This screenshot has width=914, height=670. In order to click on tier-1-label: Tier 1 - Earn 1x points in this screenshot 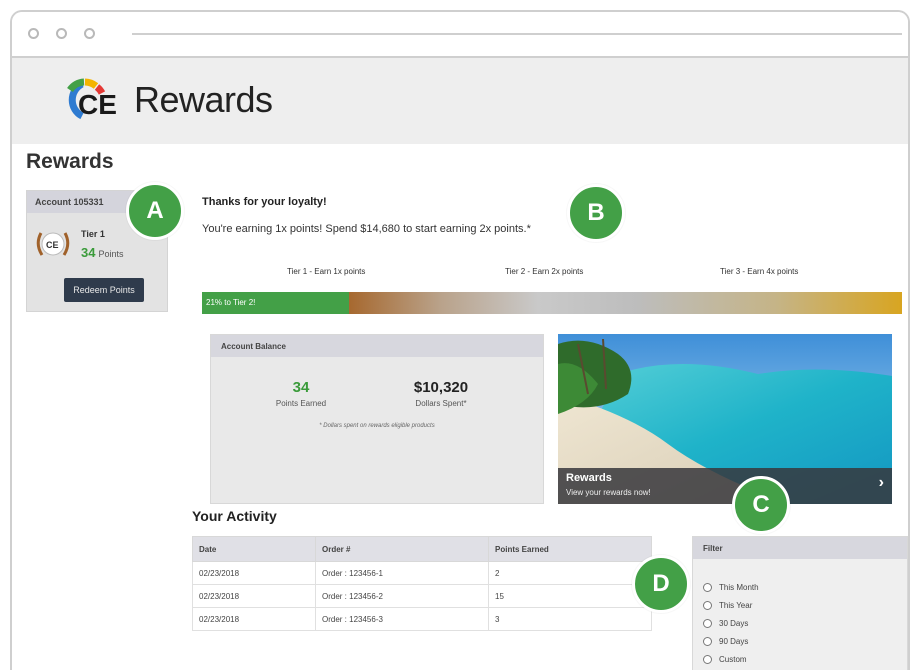, I will do `click(326, 271)`.